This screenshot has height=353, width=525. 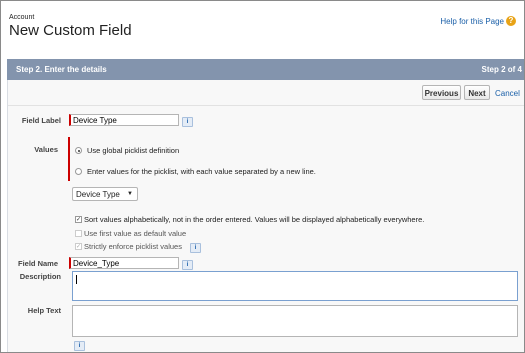 I want to click on global-picklist-value: Device Type, so click(x=98, y=194).